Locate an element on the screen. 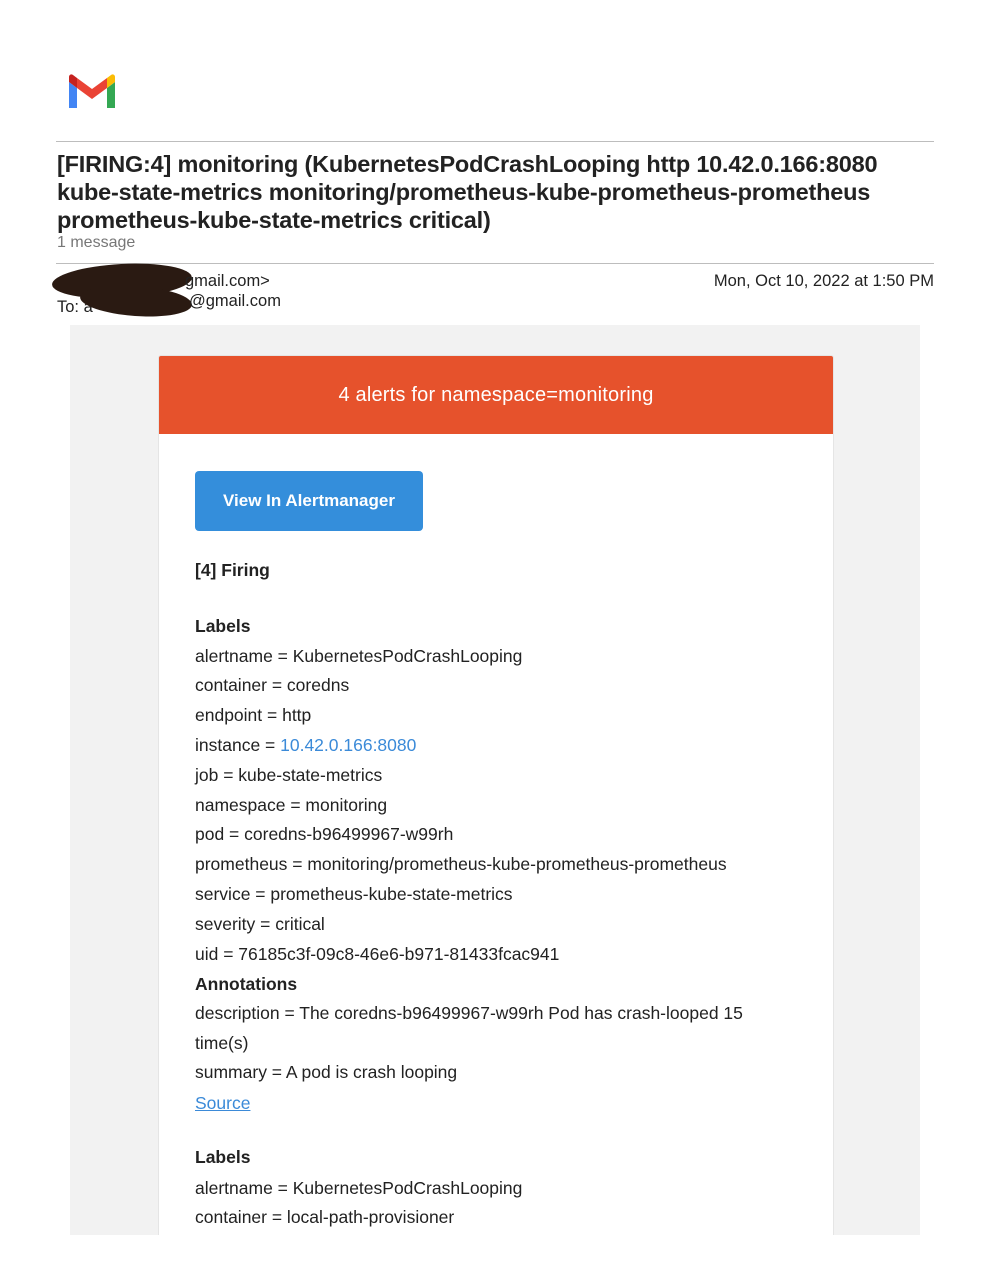 This screenshot has width=989, height=1280. label-instance: instance = 10.42.0.166:8080 is located at coordinates (305, 745).